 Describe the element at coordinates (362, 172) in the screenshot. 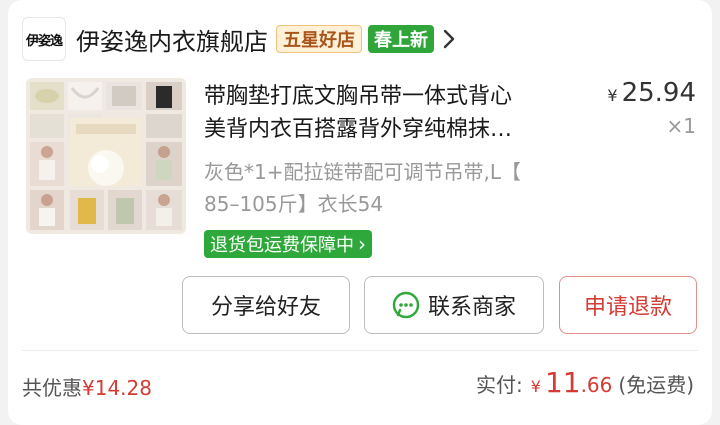

I see `variant-line-1: 灰色*1+配拉链带配可调节吊带,L【` at that location.